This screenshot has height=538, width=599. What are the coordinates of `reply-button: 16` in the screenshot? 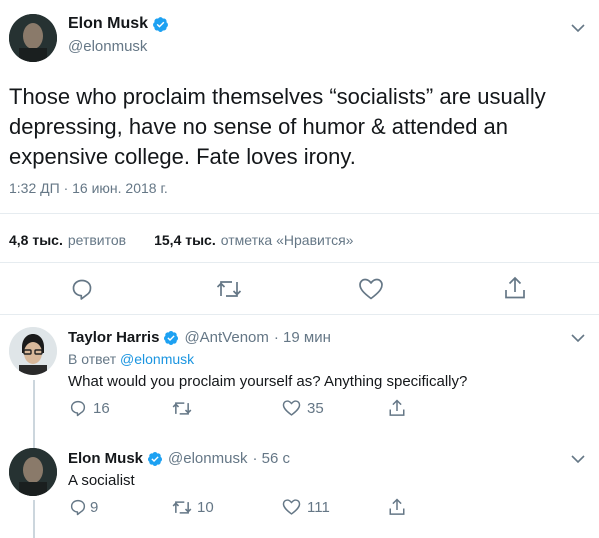 It's located at (89, 408).